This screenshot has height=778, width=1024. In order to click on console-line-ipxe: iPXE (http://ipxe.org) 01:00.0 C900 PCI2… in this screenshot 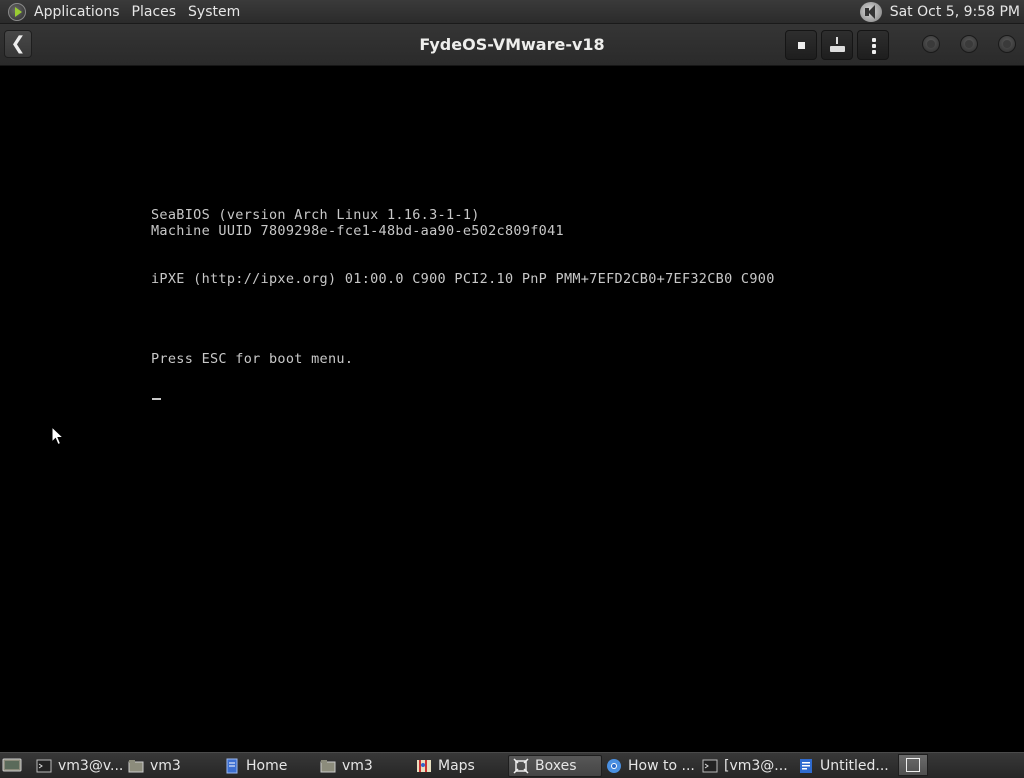, I will do `click(463, 279)`.